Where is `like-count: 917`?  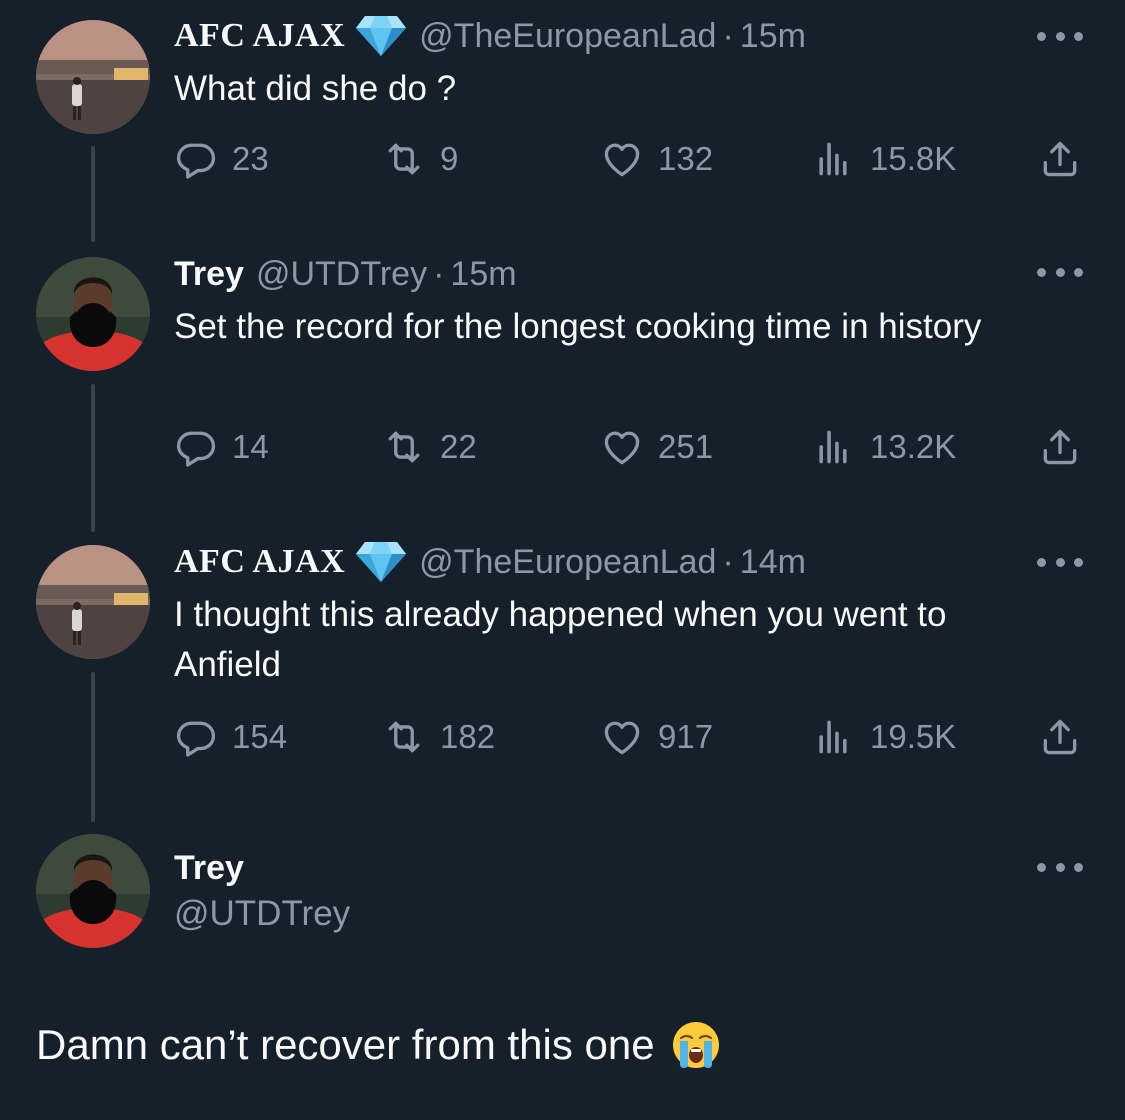 like-count: 917 is located at coordinates (686, 736).